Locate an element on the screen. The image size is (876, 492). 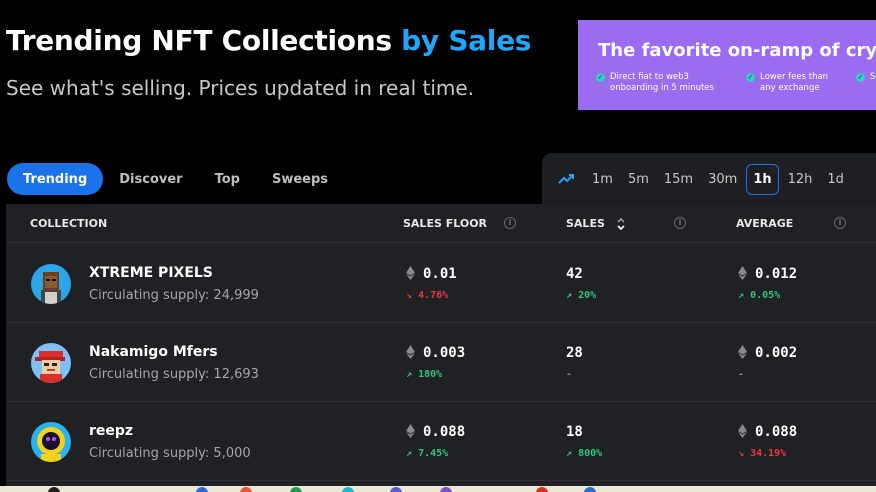
sales-change-value: 800% is located at coordinates (590, 453).